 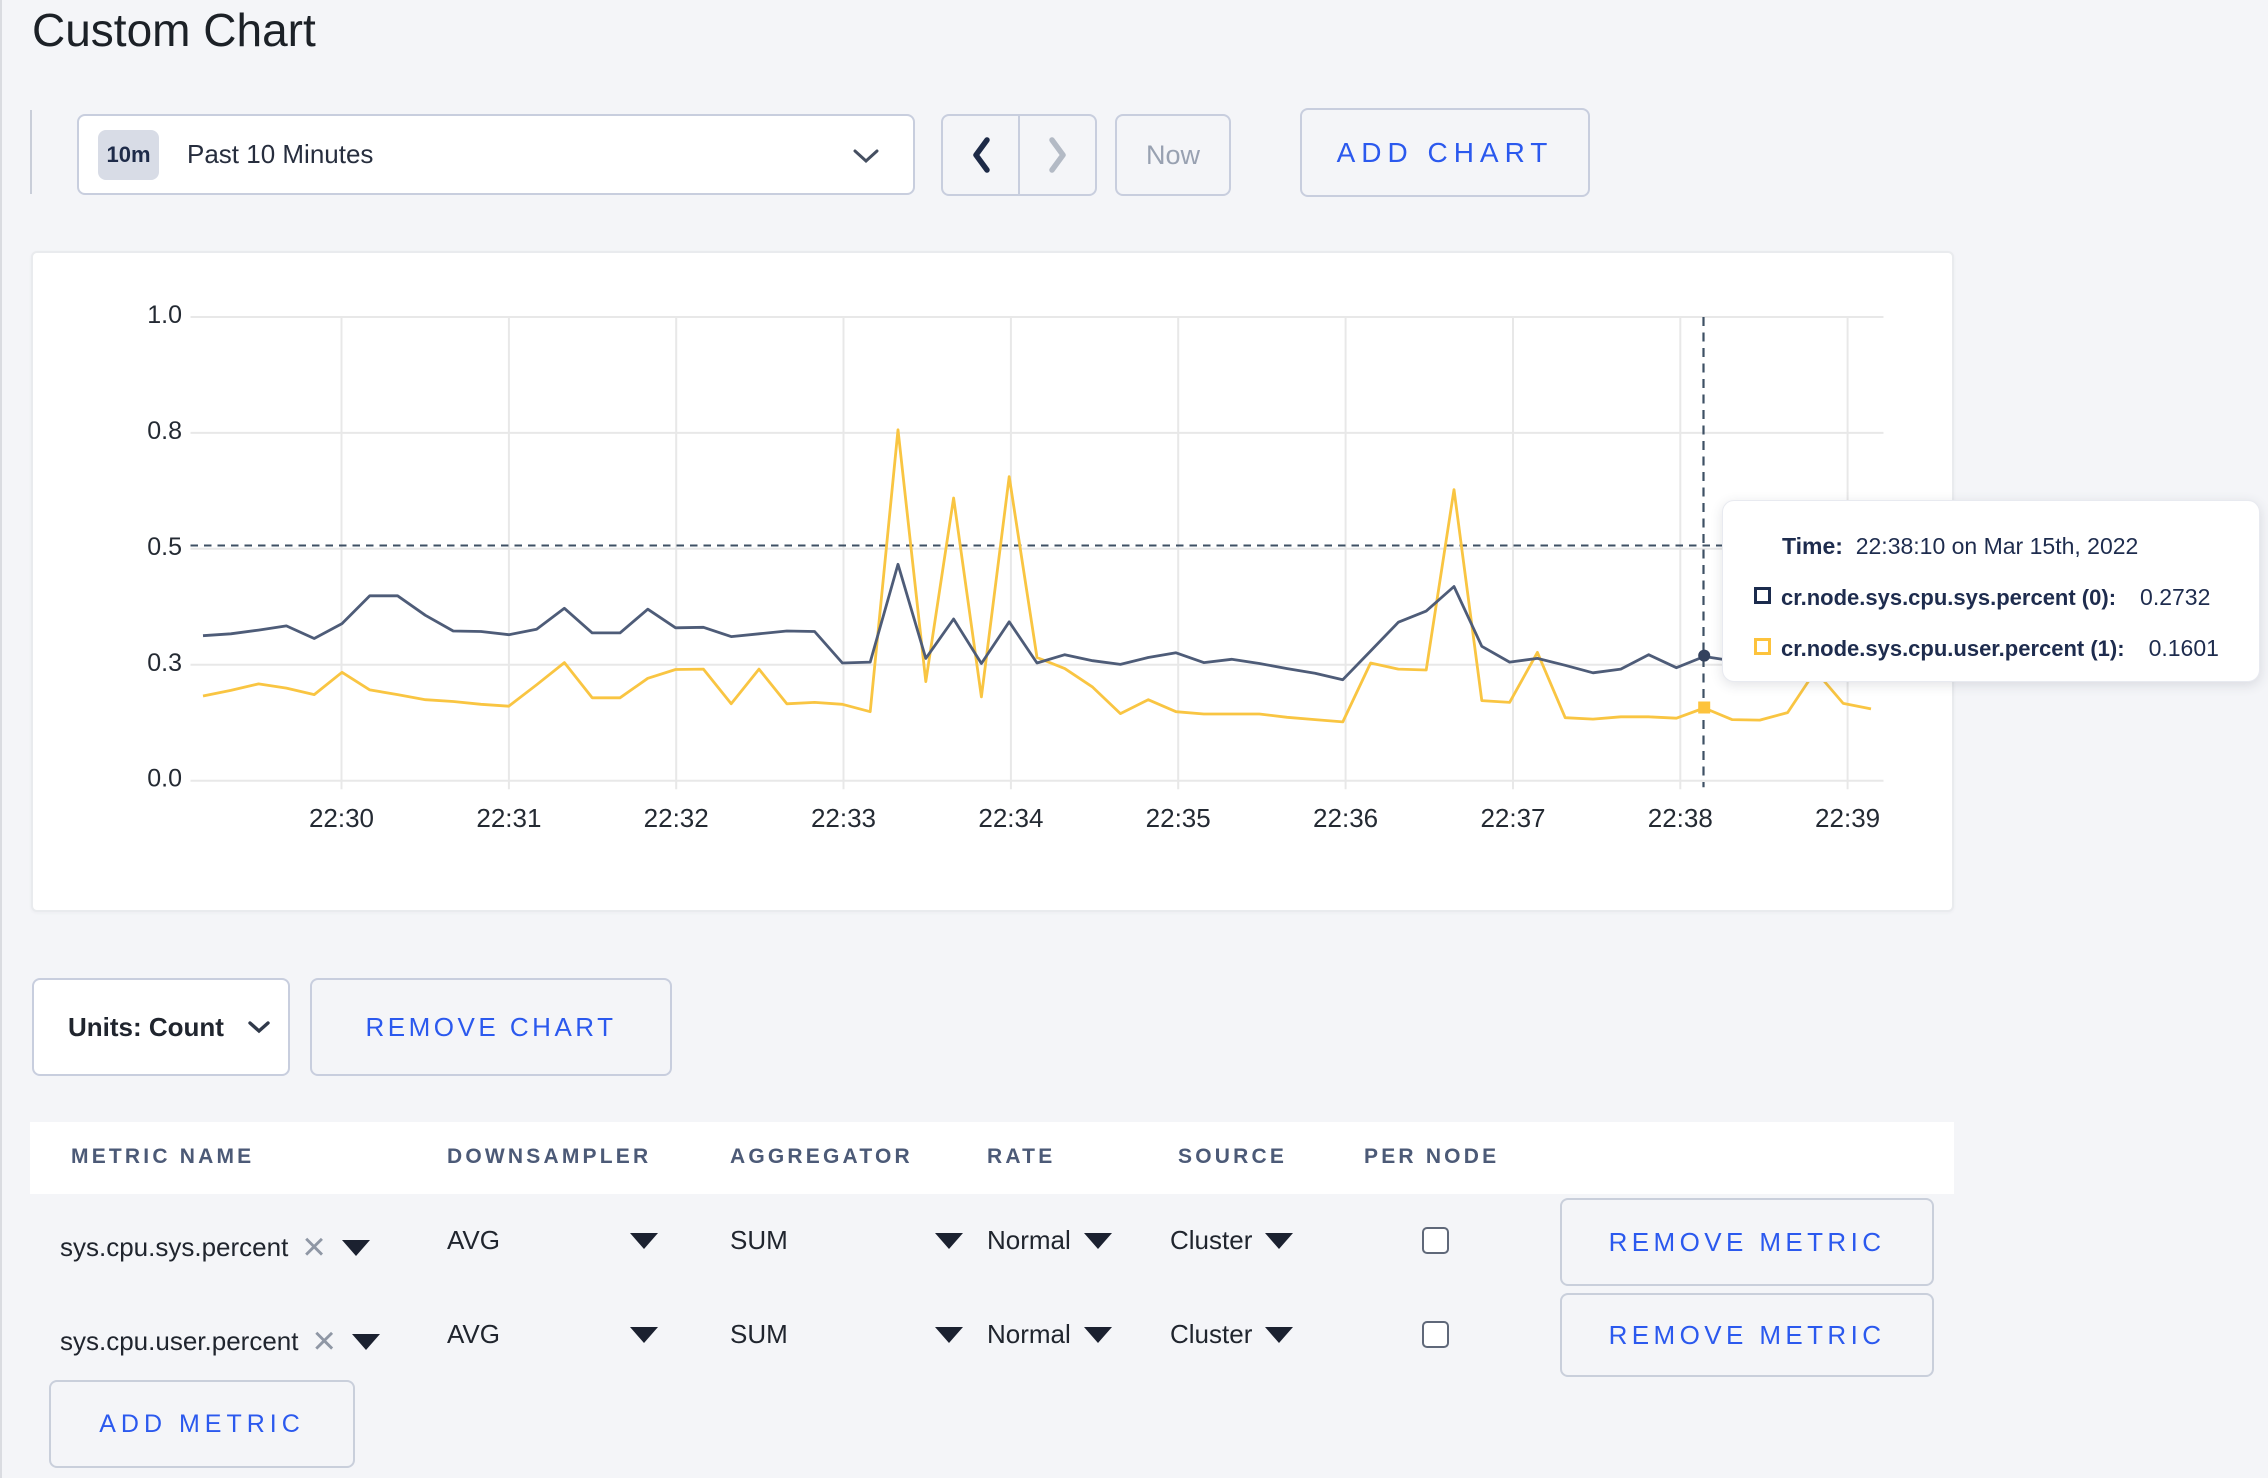 I want to click on svg-text: 22:37, so click(x=1512, y=818).